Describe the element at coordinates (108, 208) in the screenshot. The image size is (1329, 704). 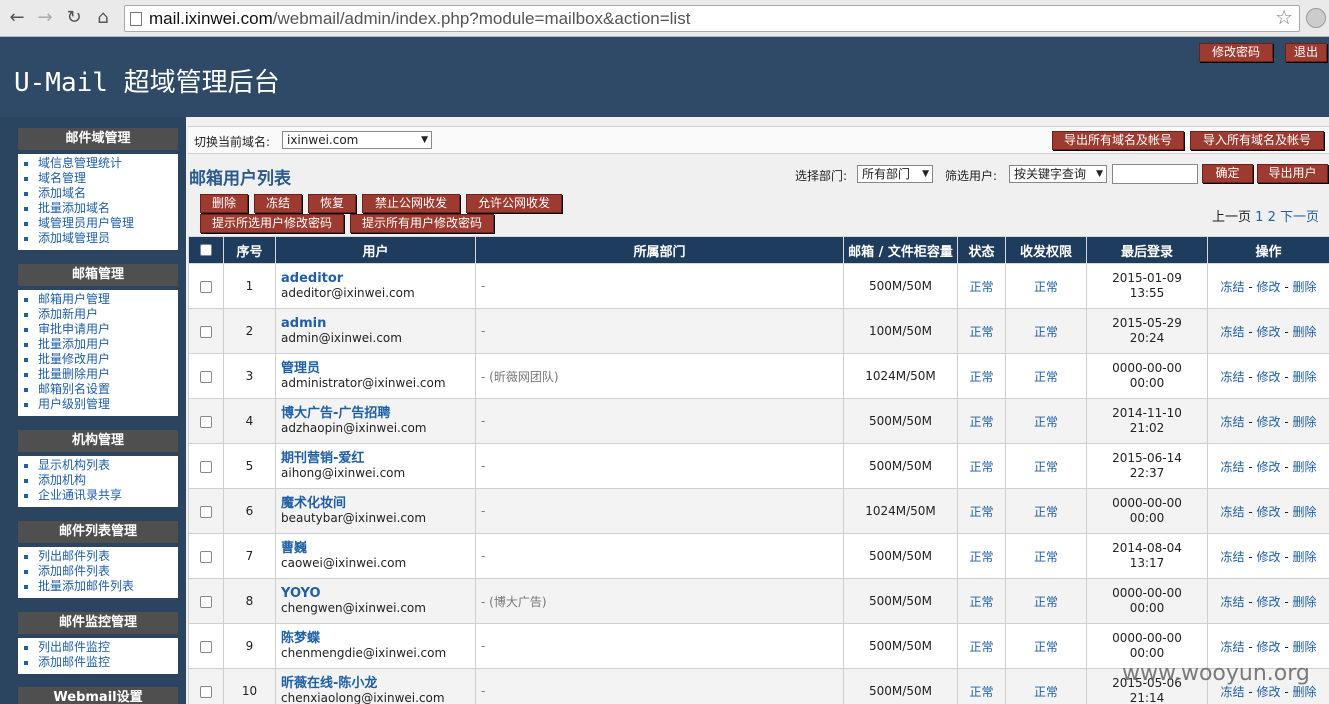
I see `sidebar-item: 批量添加域名` at that location.